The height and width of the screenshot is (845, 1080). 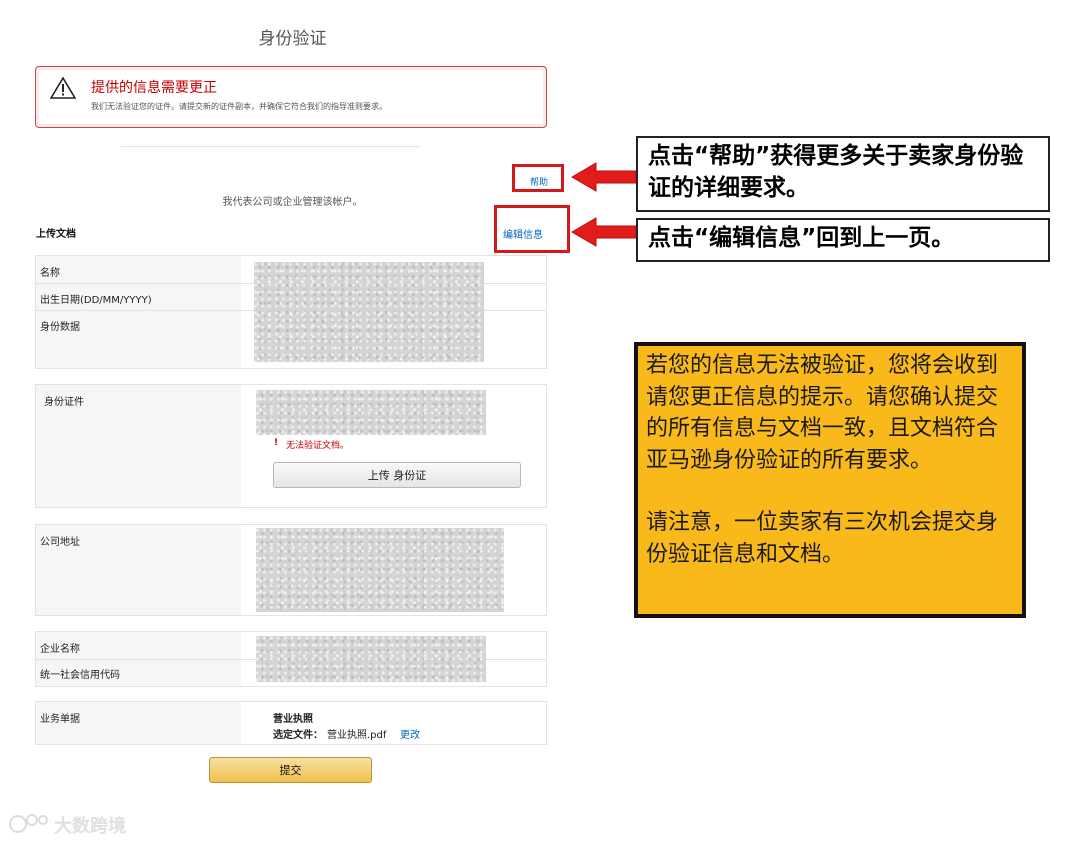 I want to click on selected-file-name: 营业执照.pdf, so click(x=357, y=735).